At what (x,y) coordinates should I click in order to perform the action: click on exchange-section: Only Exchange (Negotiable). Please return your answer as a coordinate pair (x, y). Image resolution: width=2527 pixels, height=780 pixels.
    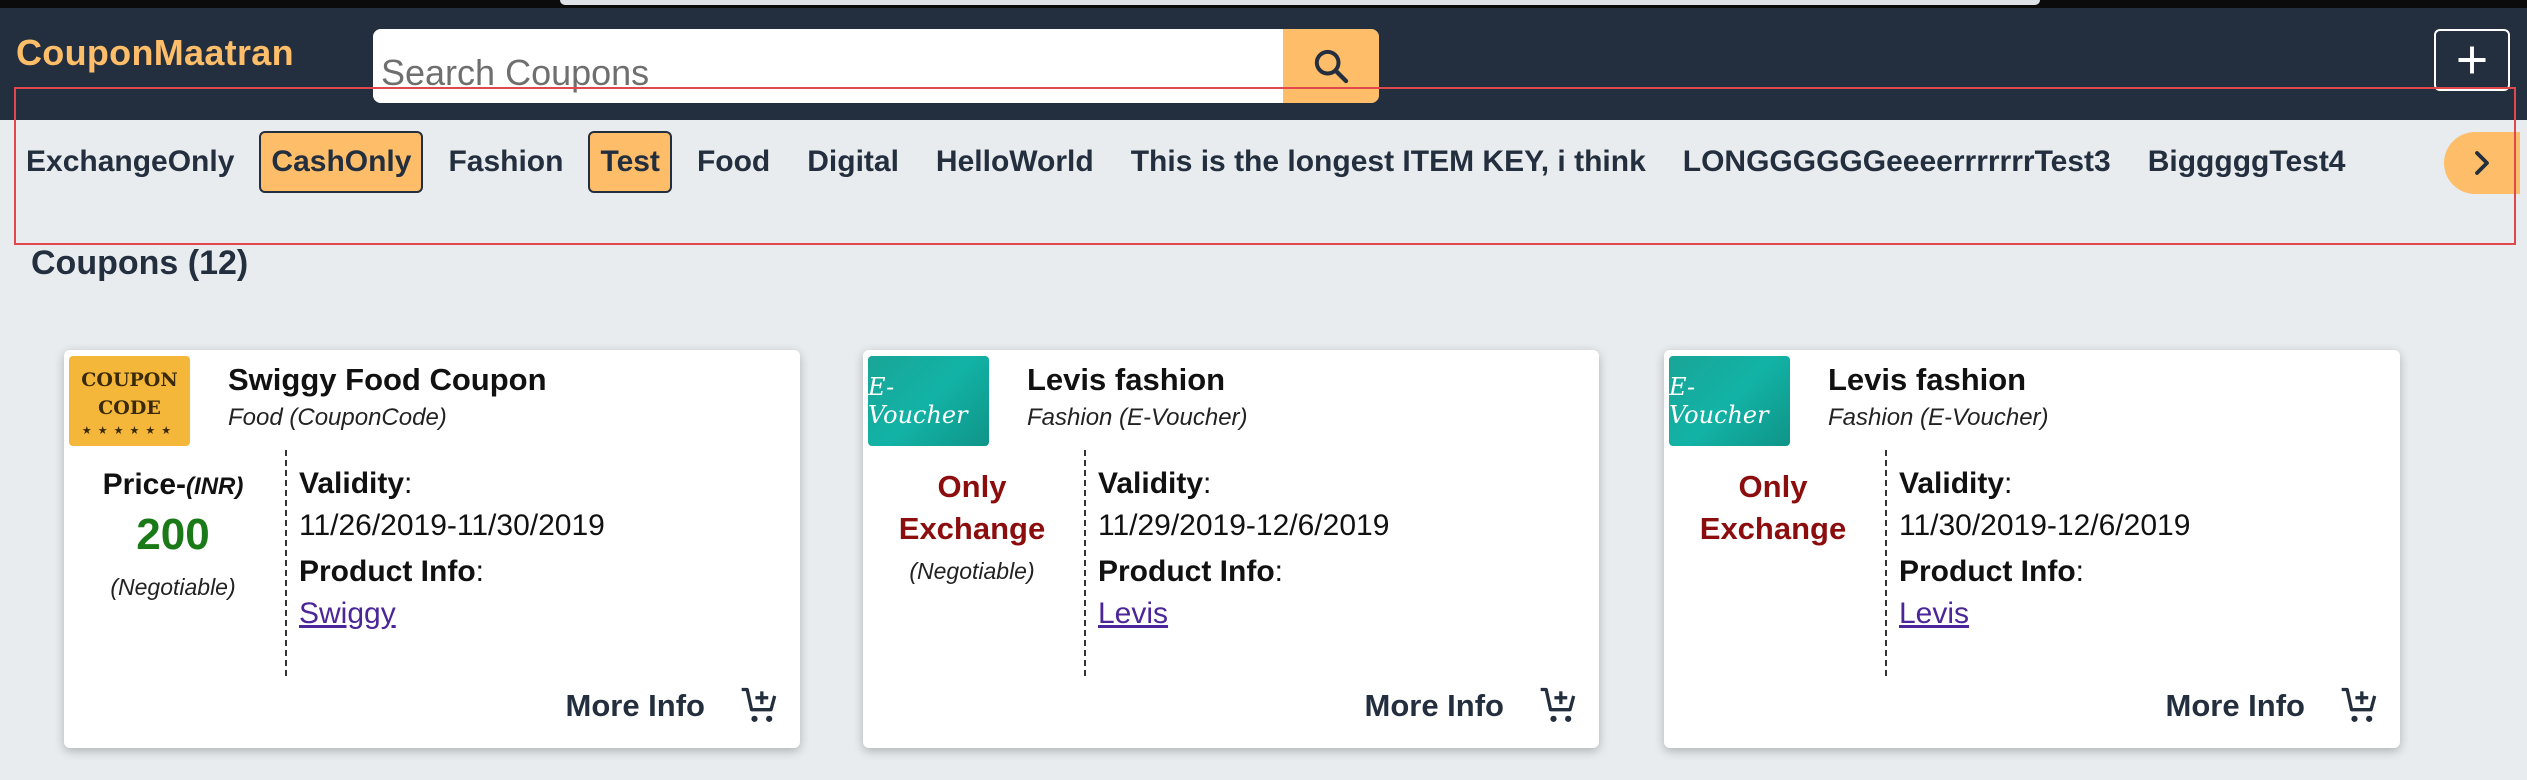
    Looking at the image, I should click on (972, 525).